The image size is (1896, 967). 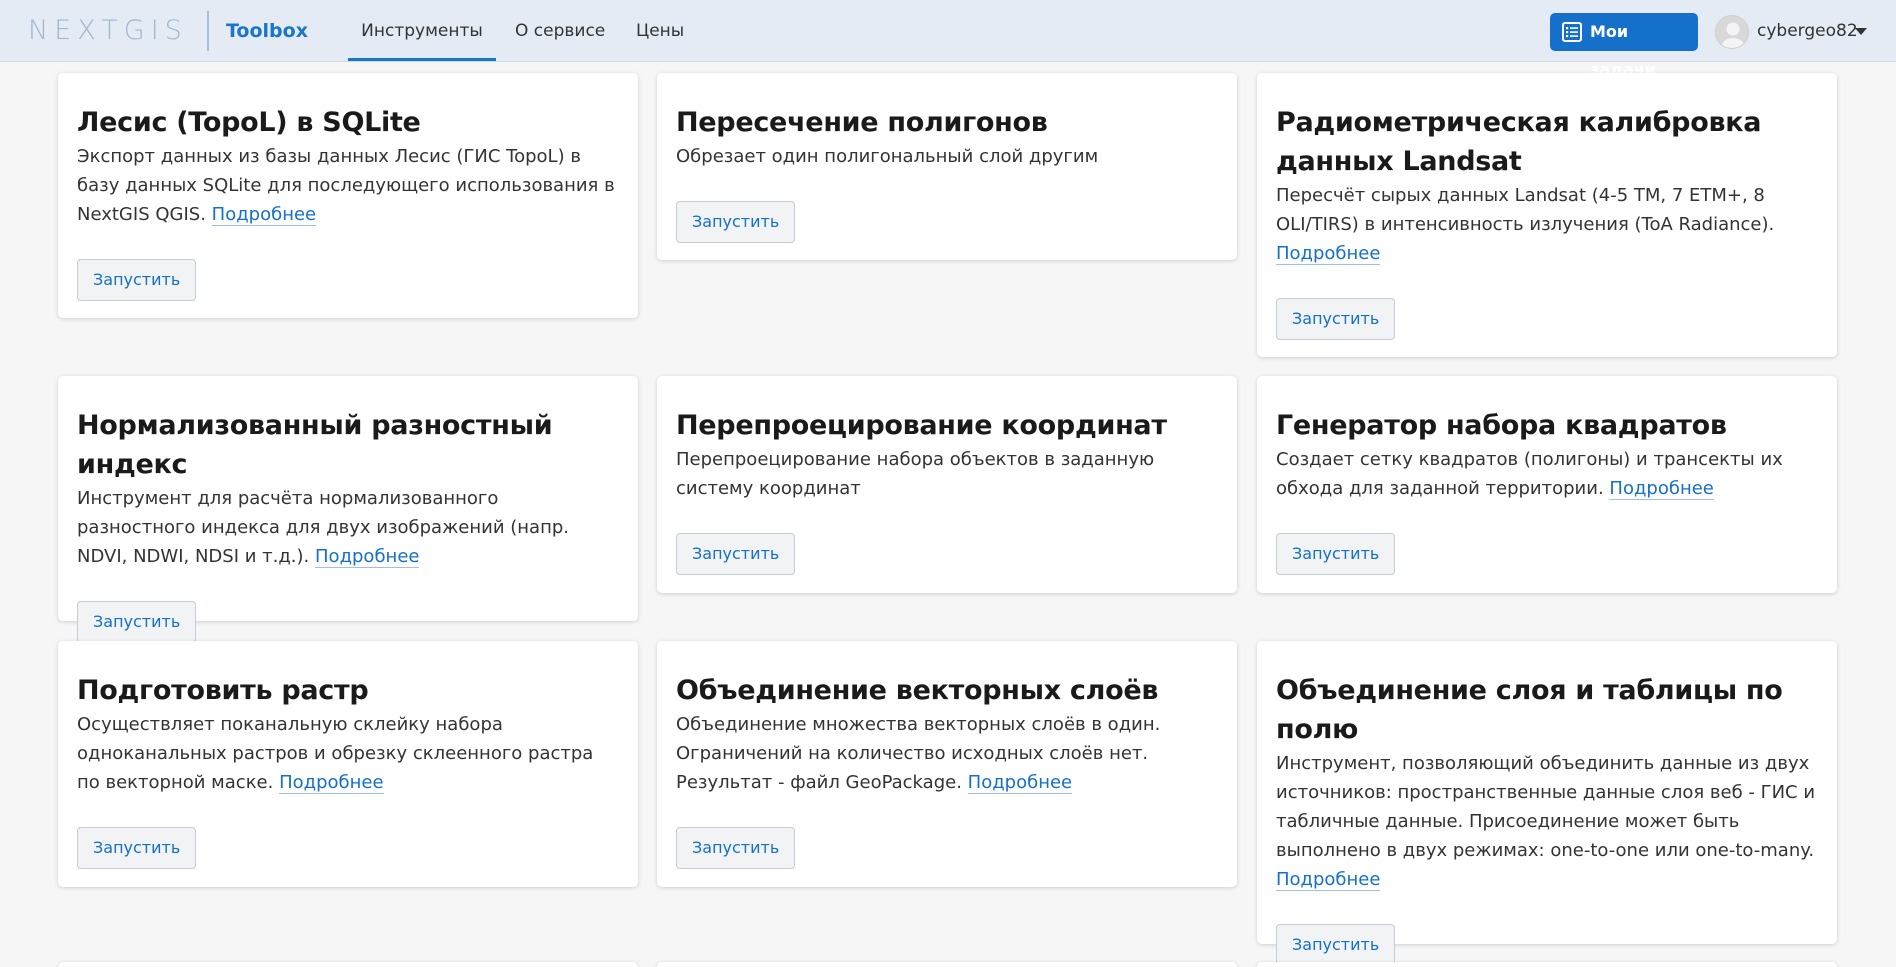 I want to click on card-title: Объединение слоя и таблицы по полю, so click(x=1529, y=710).